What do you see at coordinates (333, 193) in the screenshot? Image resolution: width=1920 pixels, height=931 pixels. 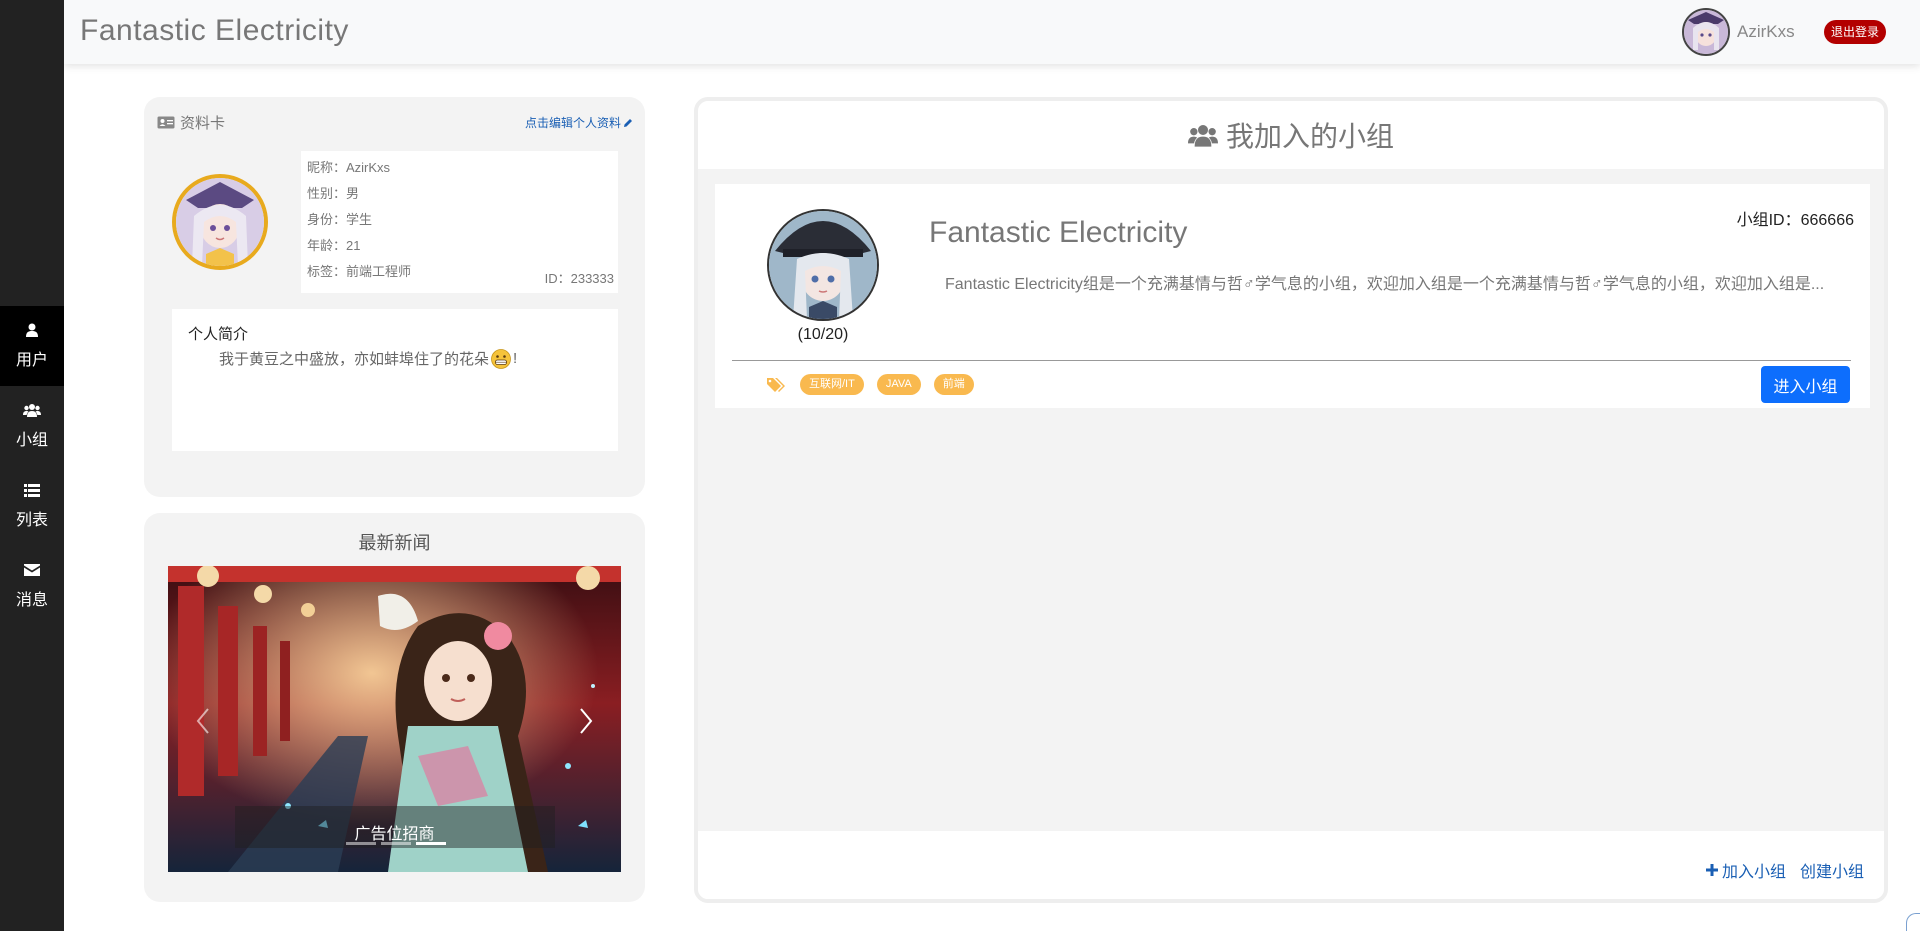 I see `profile-gender: 性别：男` at bounding box center [333, 193].